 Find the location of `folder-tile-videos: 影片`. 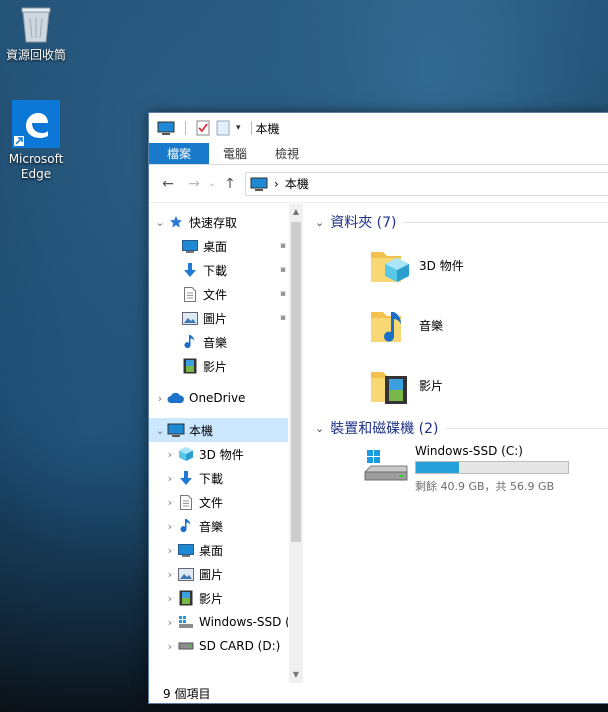

folder-tile-videos: 影片 is located at coordinates (405, 385).